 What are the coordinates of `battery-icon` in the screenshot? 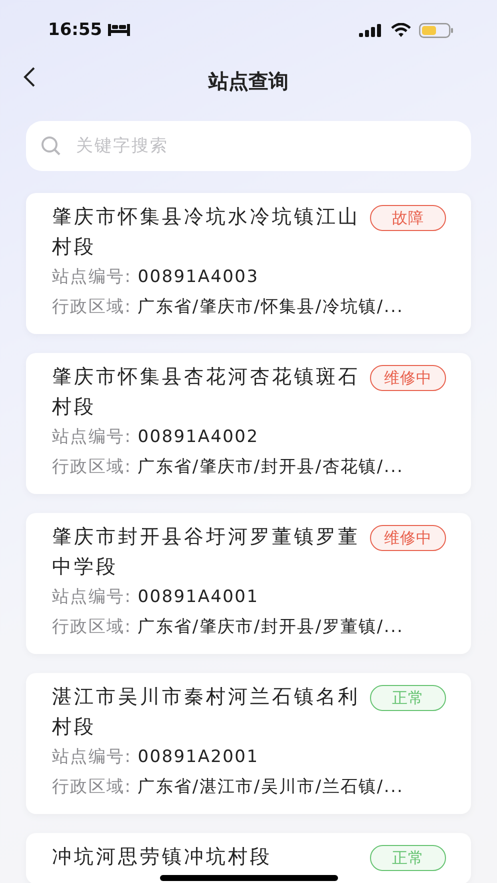 It's located at (436, 30).